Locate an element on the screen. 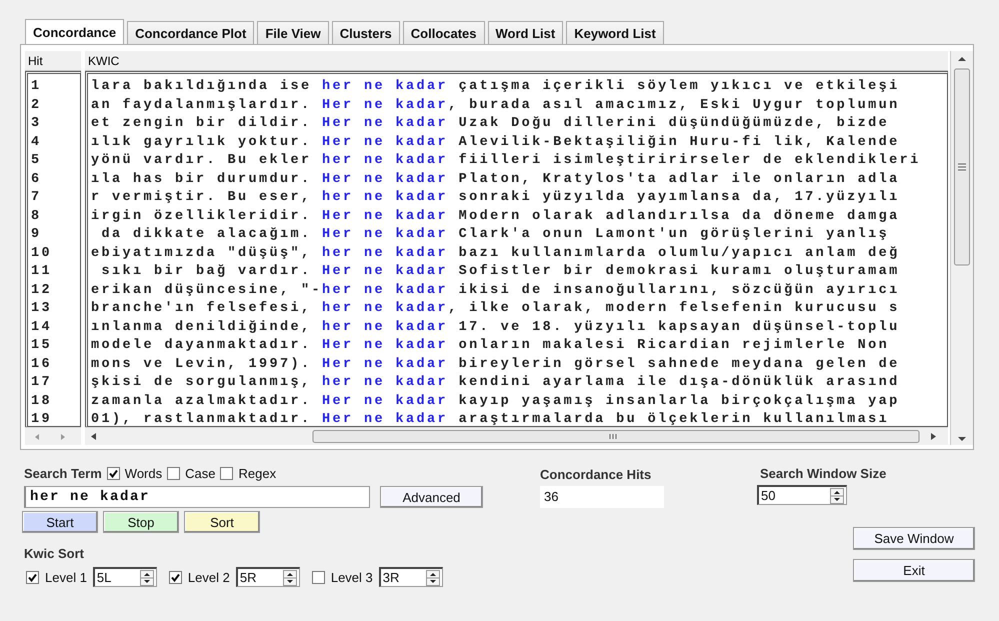 The image size is (999, 621). kwic-line: irgin özellikleridir. Her ne kadar Modern olarak adlandırılsa da döneme damga is located at coordinates (495, 217).